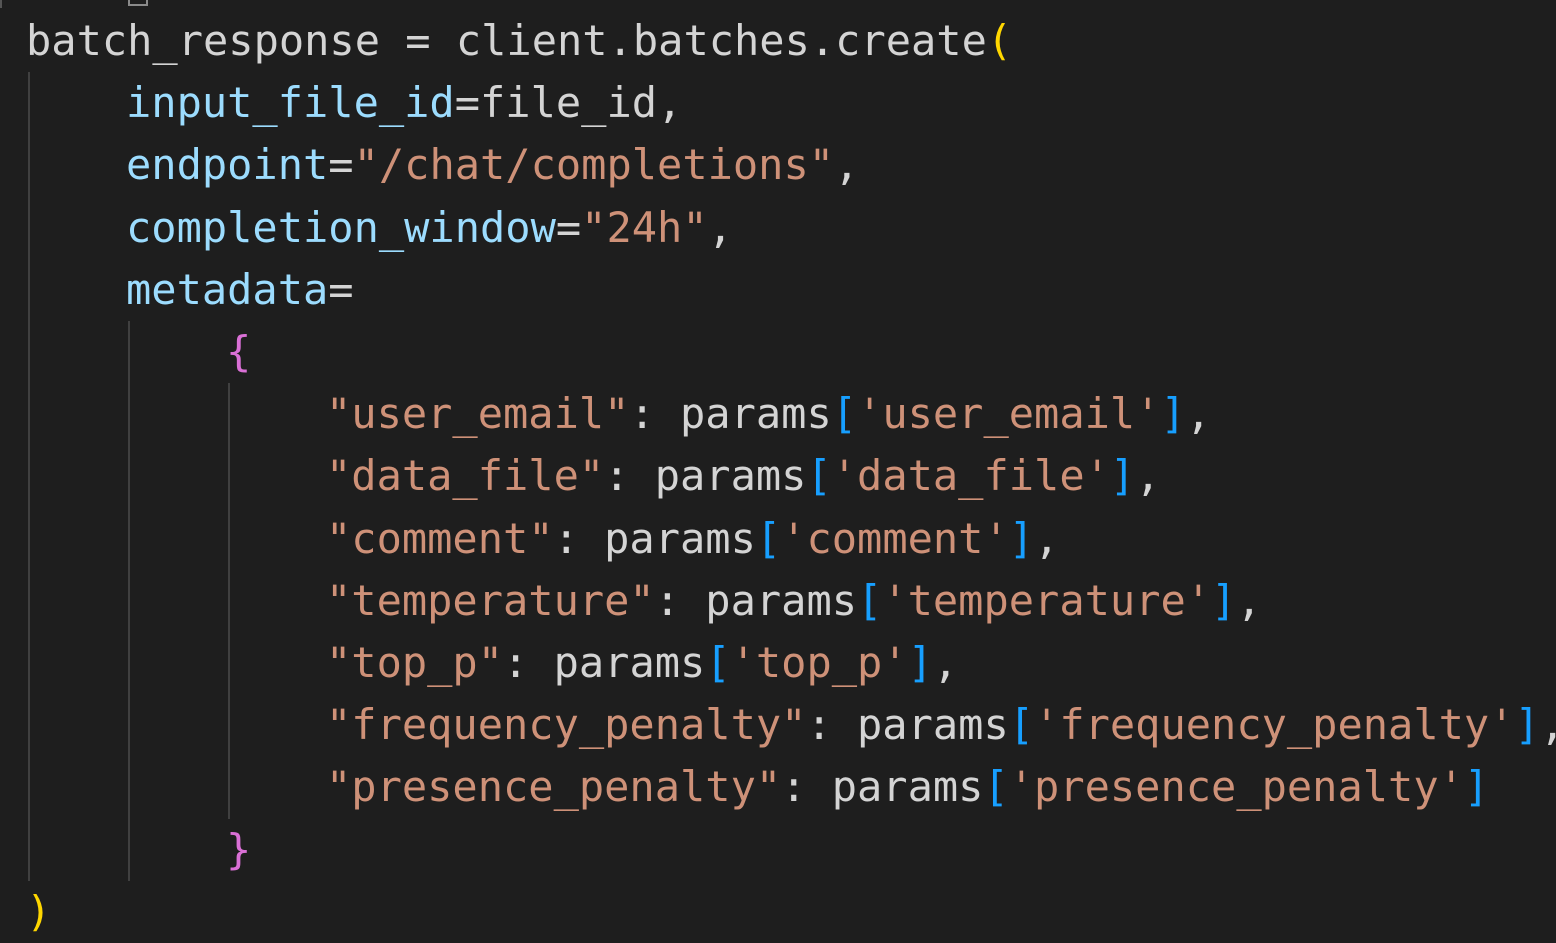 The height and width of the screenshot is (943, 1556). What do you see at coordinates (1047, 600) in the screenshot?
I see `code-token-string: 'temperature'` at bounding box center [1047, 600].